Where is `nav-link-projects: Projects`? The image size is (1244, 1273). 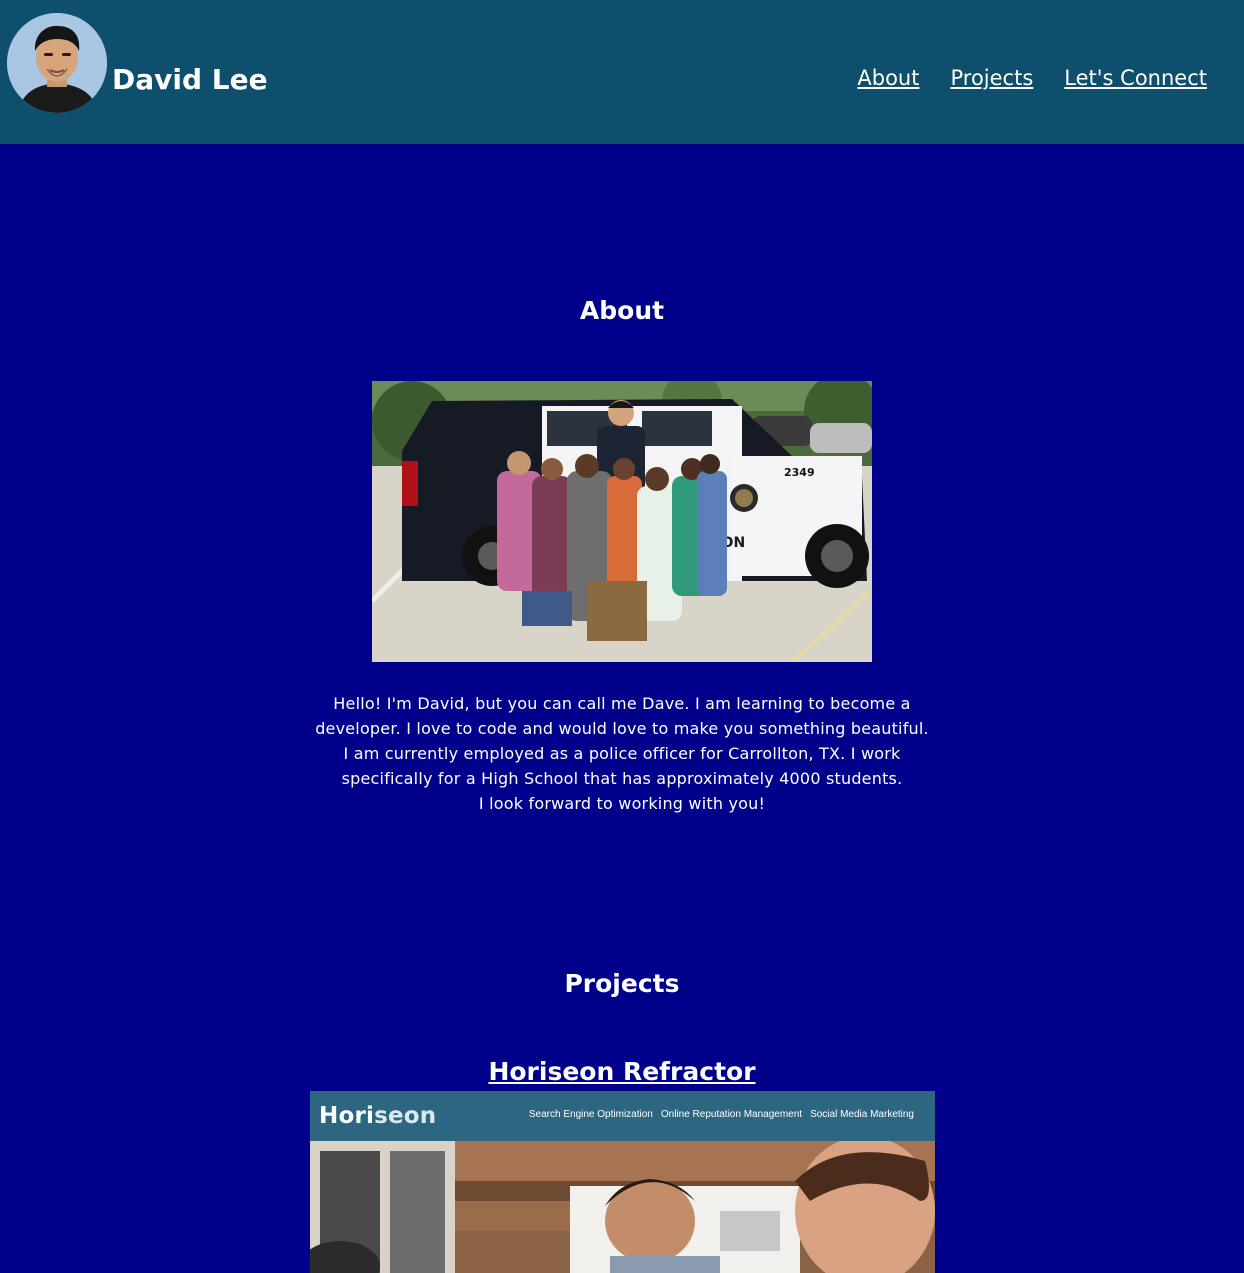 nav-link-projects: Projects is located at coordinates (991, 78).